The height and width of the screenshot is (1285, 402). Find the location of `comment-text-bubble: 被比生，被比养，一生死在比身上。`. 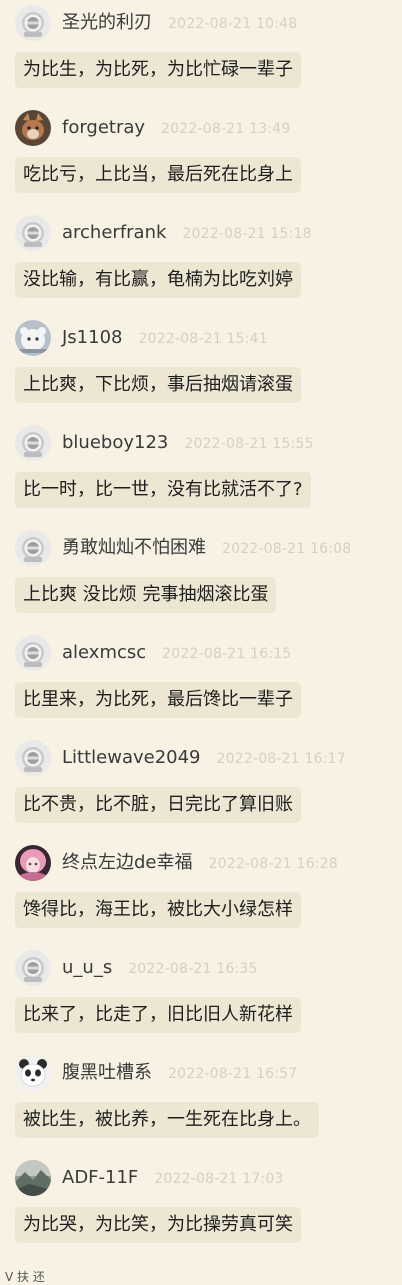

comment-text-bubble: 被比生，被比养，一生死在比身上。 is located at coordinates (167, 1120).